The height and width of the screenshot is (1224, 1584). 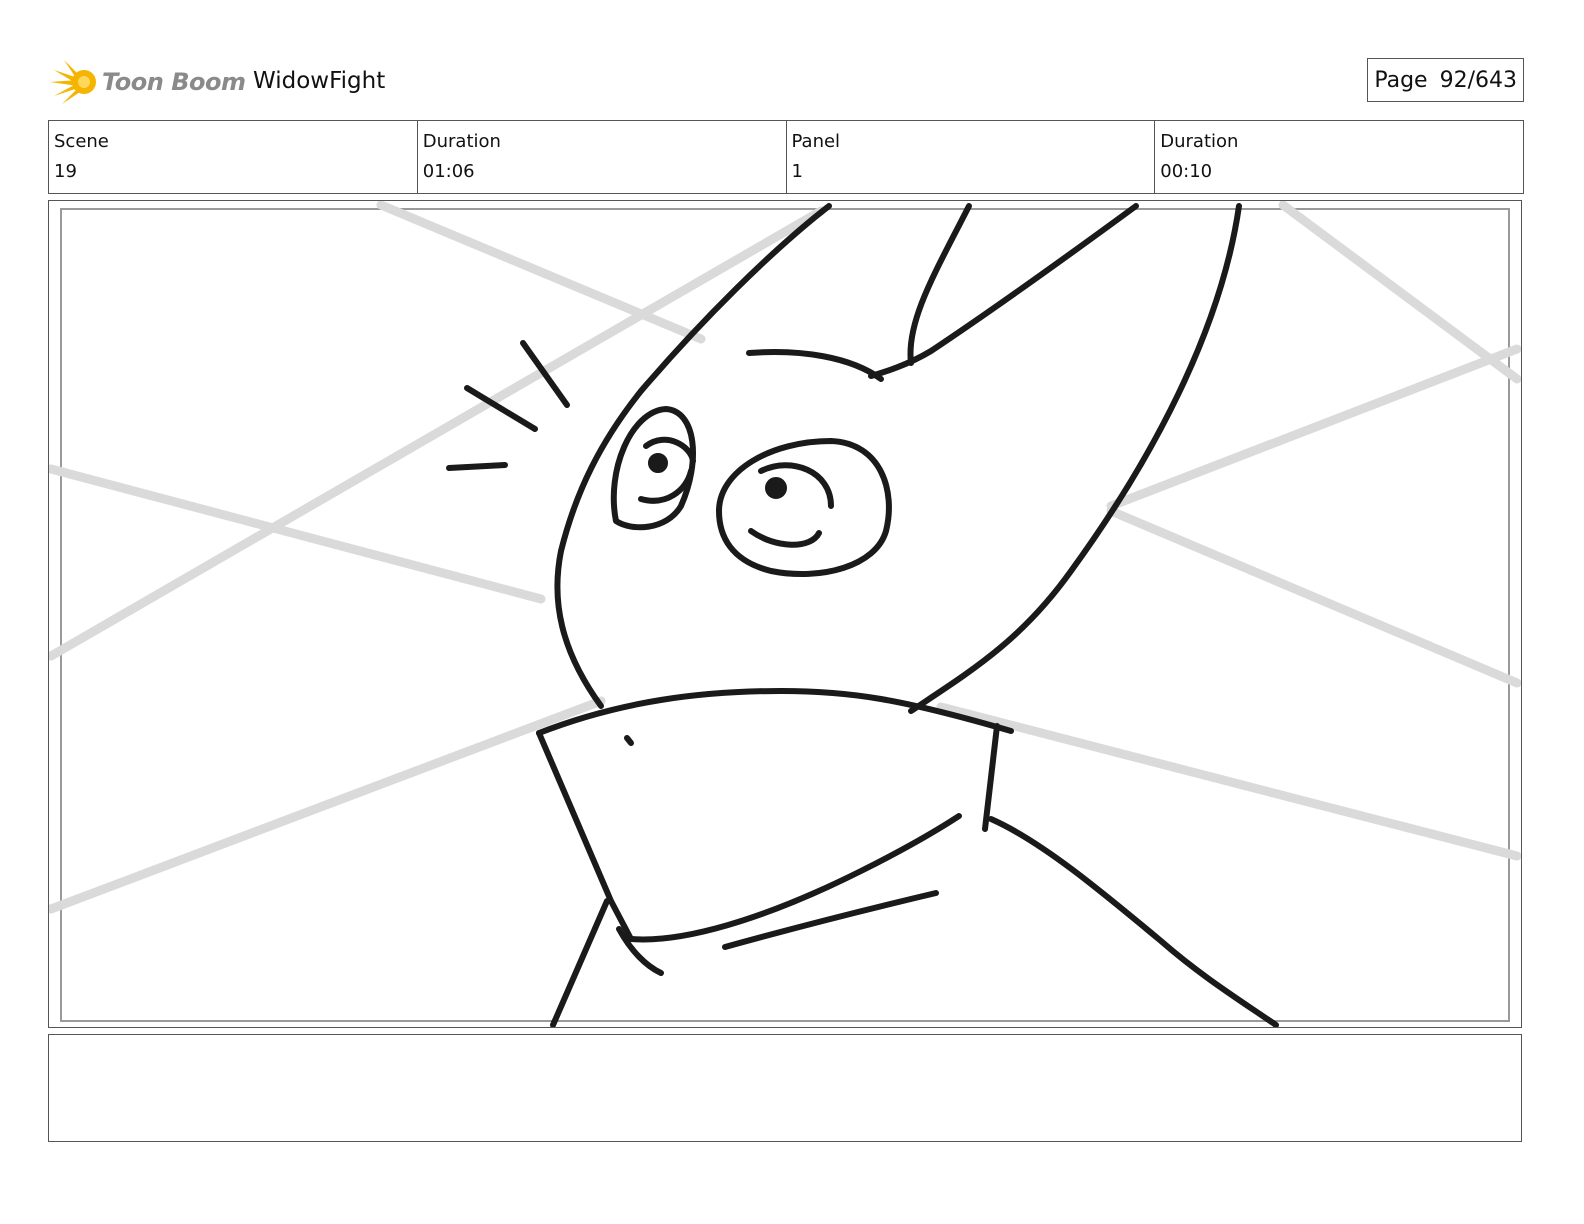 I want to click on scene-value: 19, so click(x=65, y=171).